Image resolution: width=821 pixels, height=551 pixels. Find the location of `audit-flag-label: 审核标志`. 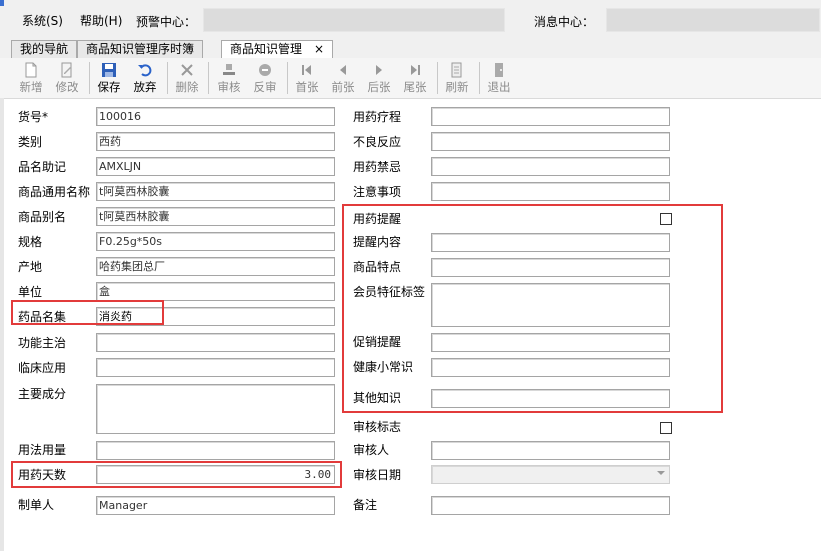

audit-flag-label: 审核标志 is located at coordinates (377, 427).